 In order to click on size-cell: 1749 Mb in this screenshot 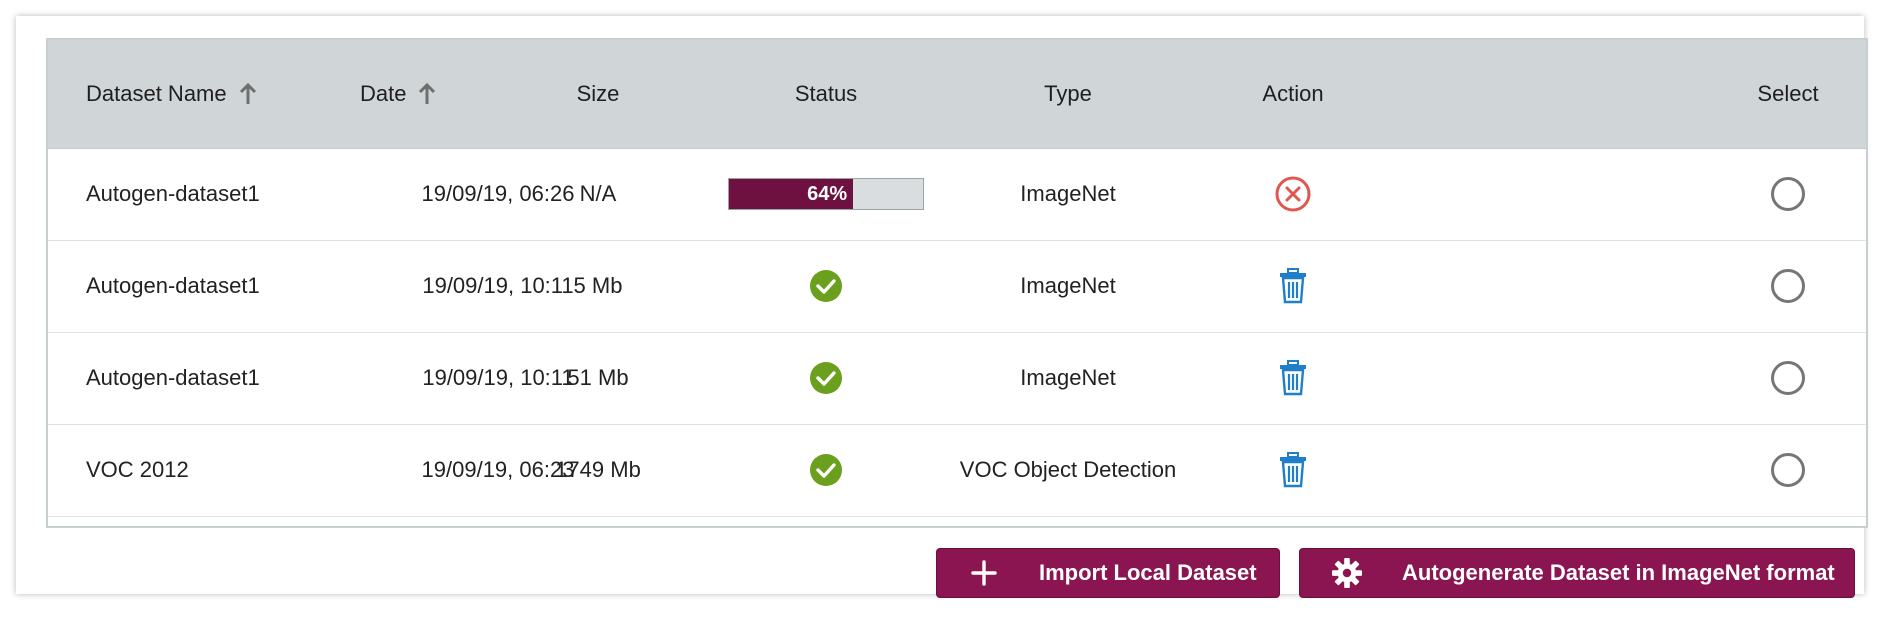, I will do `click(598, 469)`.